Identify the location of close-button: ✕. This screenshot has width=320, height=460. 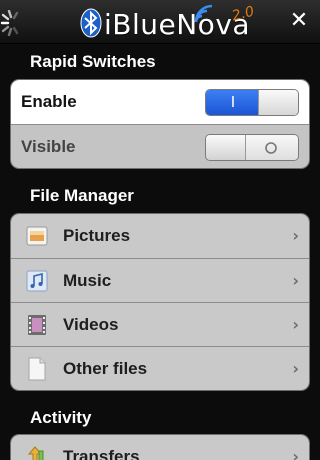
(299, 21).